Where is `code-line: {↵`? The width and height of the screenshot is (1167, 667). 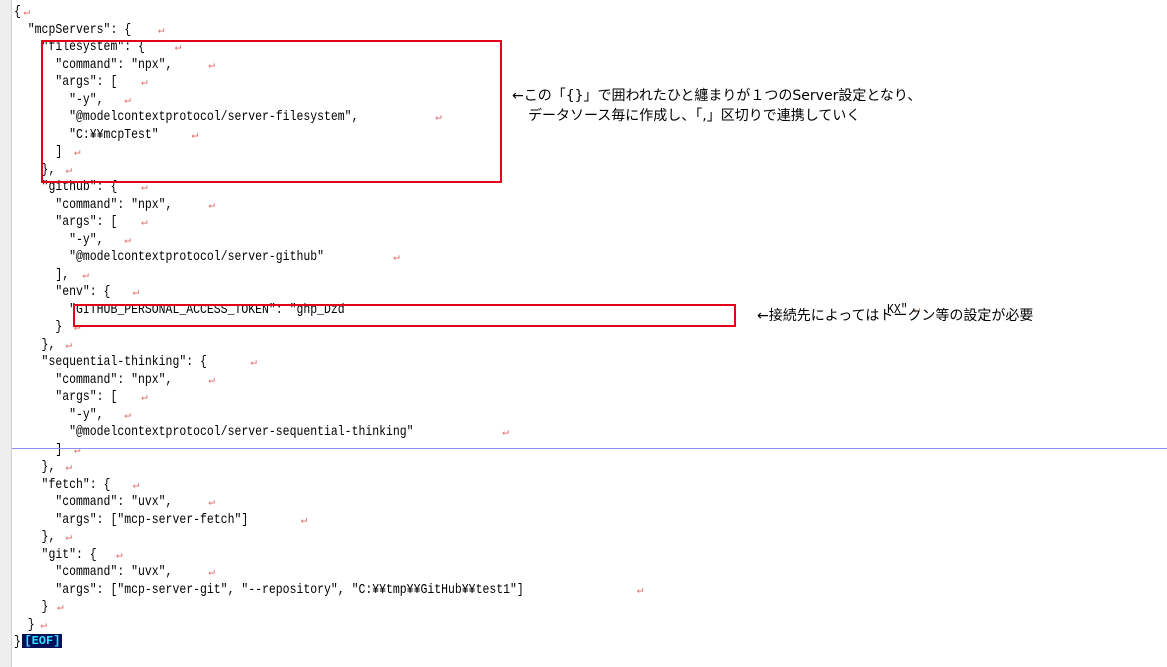 code-line: {↵ is located at coordinates (467, 13).